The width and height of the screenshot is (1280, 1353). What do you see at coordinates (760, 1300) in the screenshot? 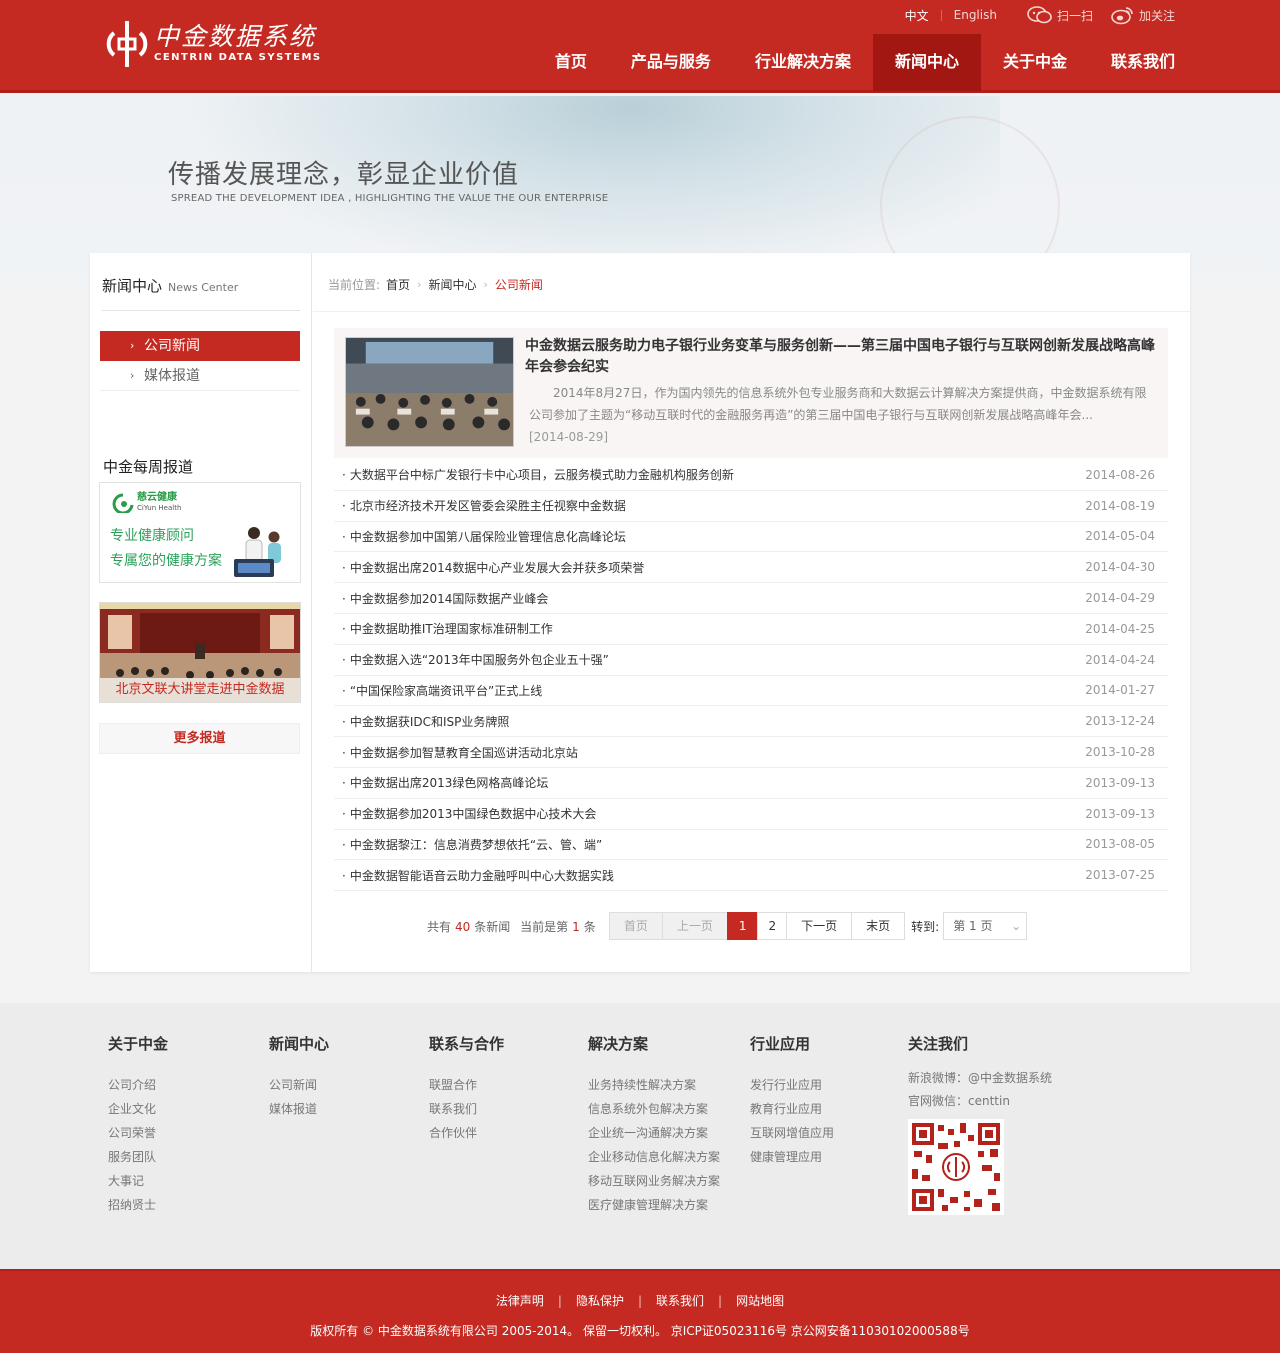
I see `sitemap-link: 网站地图` at bounding box center [760, 1300].